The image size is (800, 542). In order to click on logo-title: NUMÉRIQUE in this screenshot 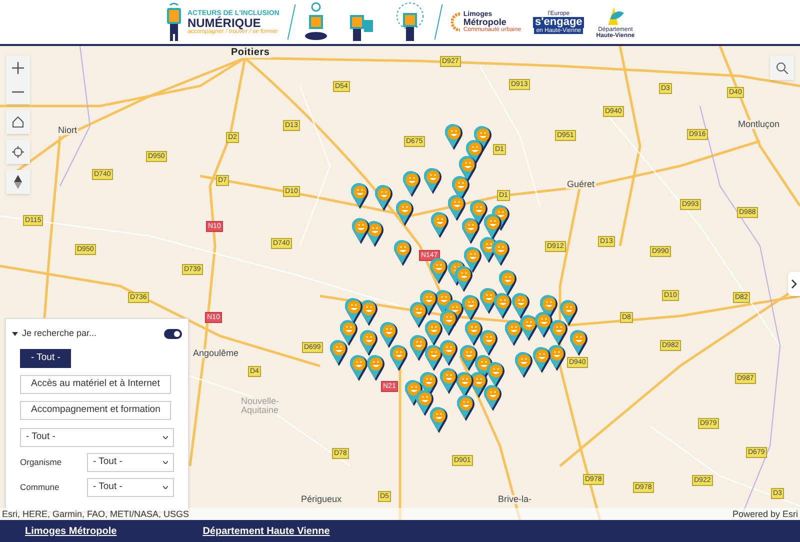, I will do `click(224, 22)`.